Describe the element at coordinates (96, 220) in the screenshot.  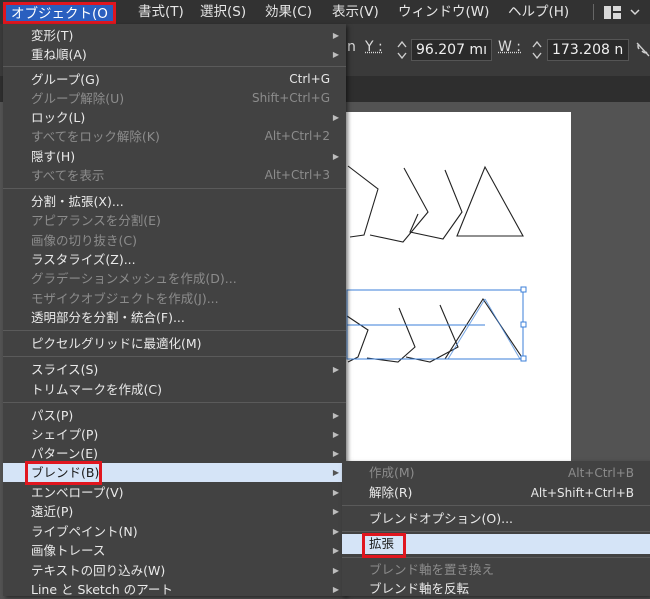
I see `menu-item-label: アピアランスを分割(E)` at that location.